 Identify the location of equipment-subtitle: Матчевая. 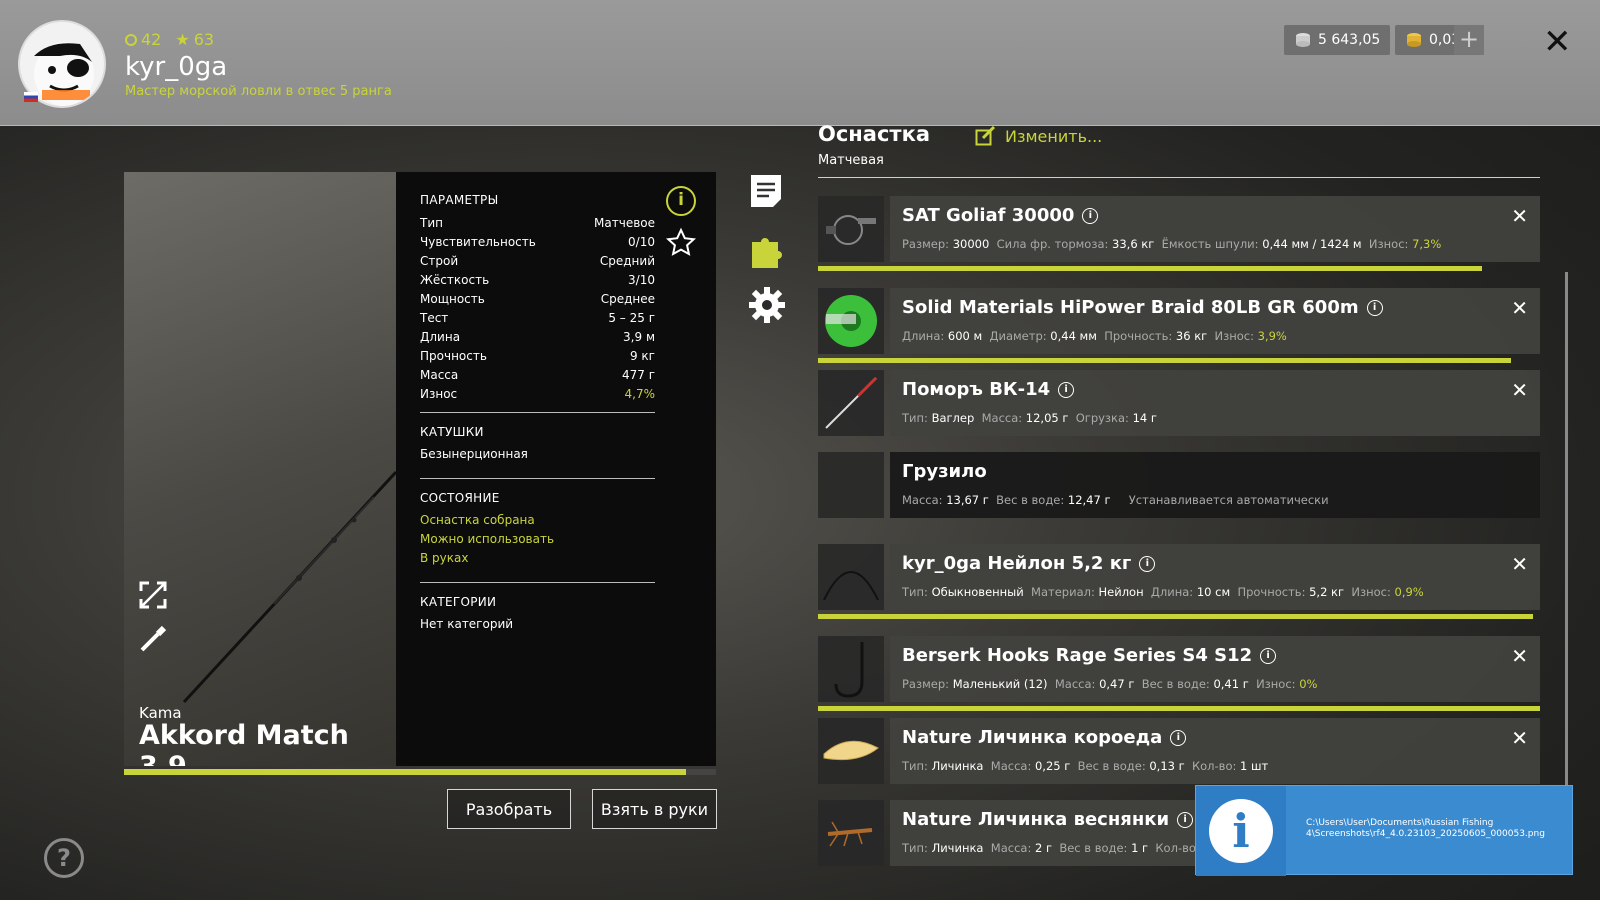
(851, 160).